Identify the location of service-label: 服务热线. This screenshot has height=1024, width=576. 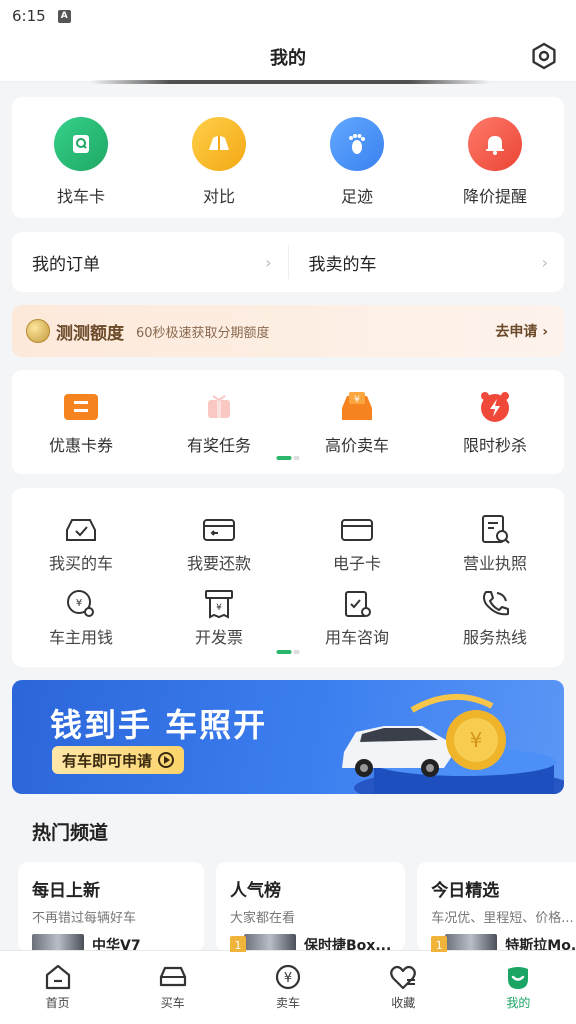
(494, 637).